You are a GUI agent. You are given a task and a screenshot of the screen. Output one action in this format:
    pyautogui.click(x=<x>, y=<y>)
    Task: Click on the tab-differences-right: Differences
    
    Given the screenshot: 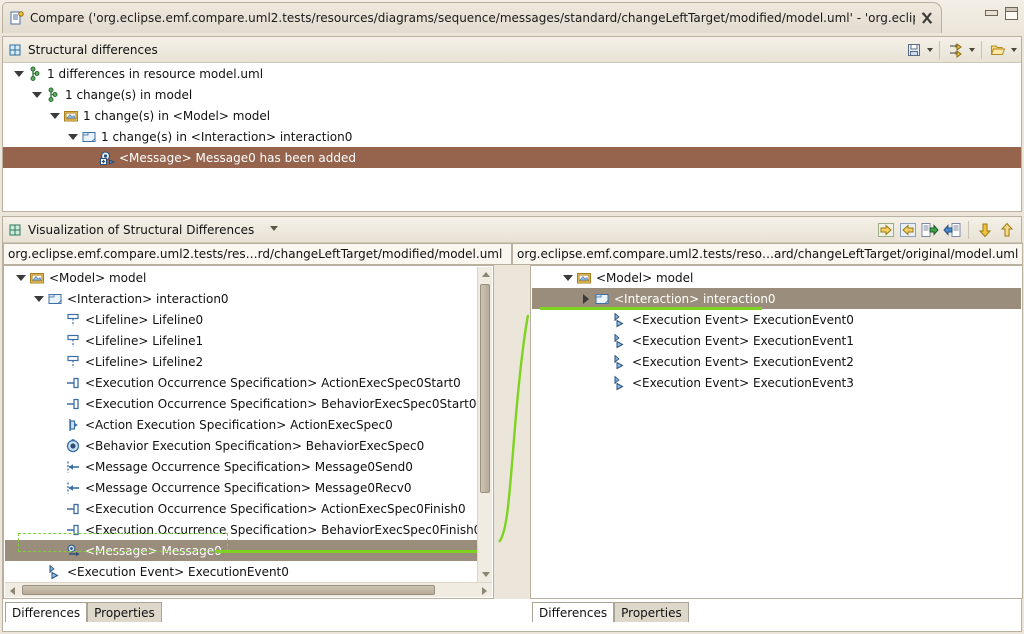 What is the action you would take?
    pyautogui.click(x=573, y=612)
    